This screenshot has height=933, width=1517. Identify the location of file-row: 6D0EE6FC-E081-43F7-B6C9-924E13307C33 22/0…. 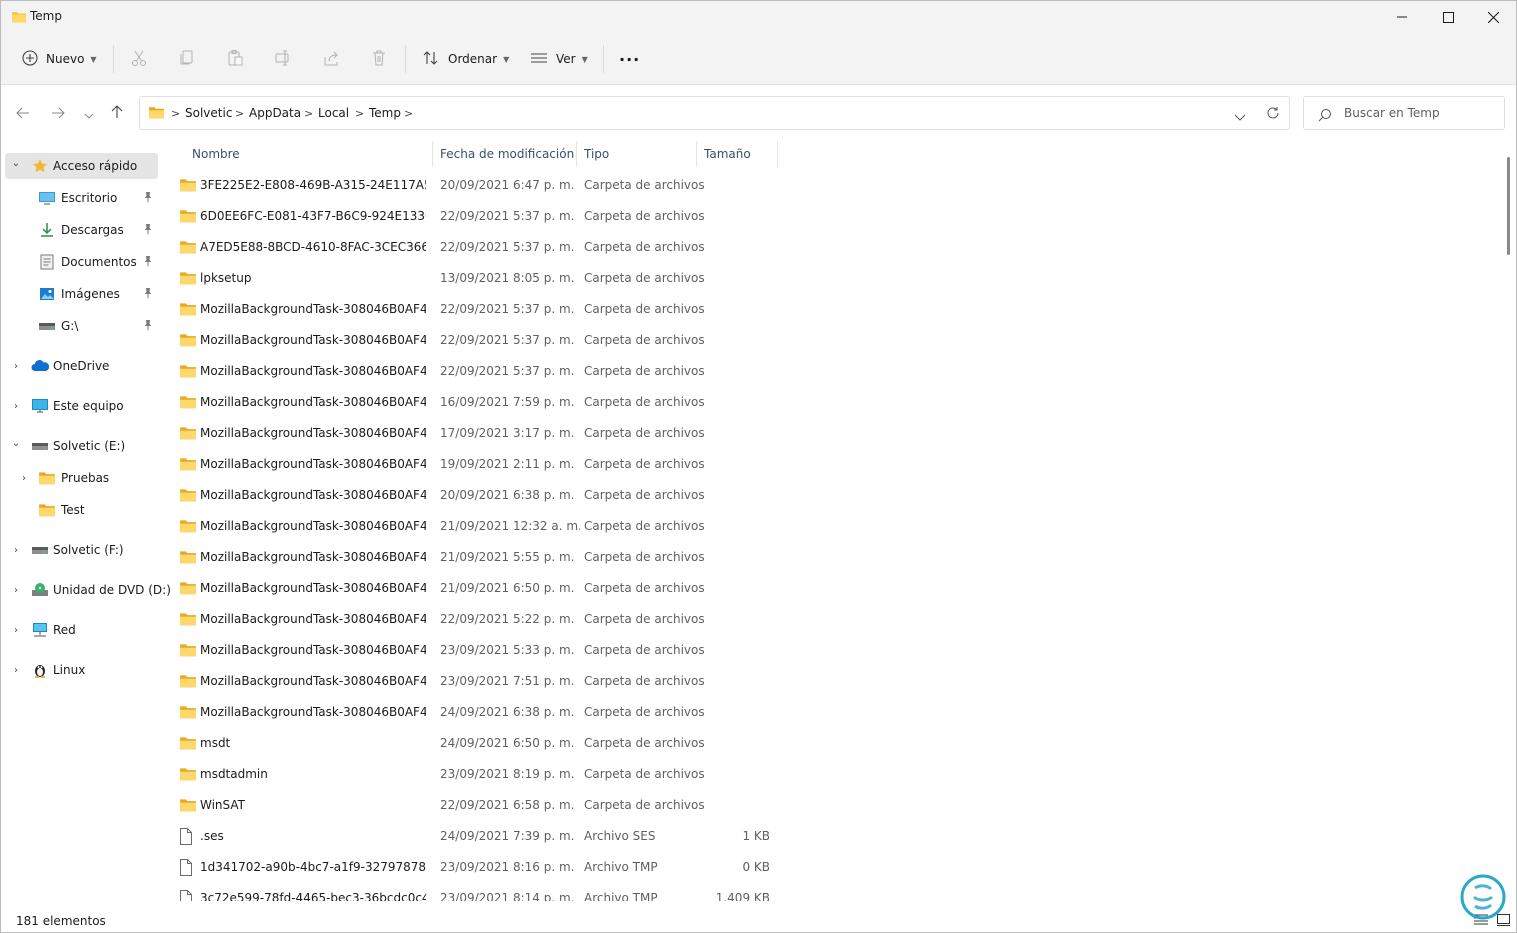
(481, 216).